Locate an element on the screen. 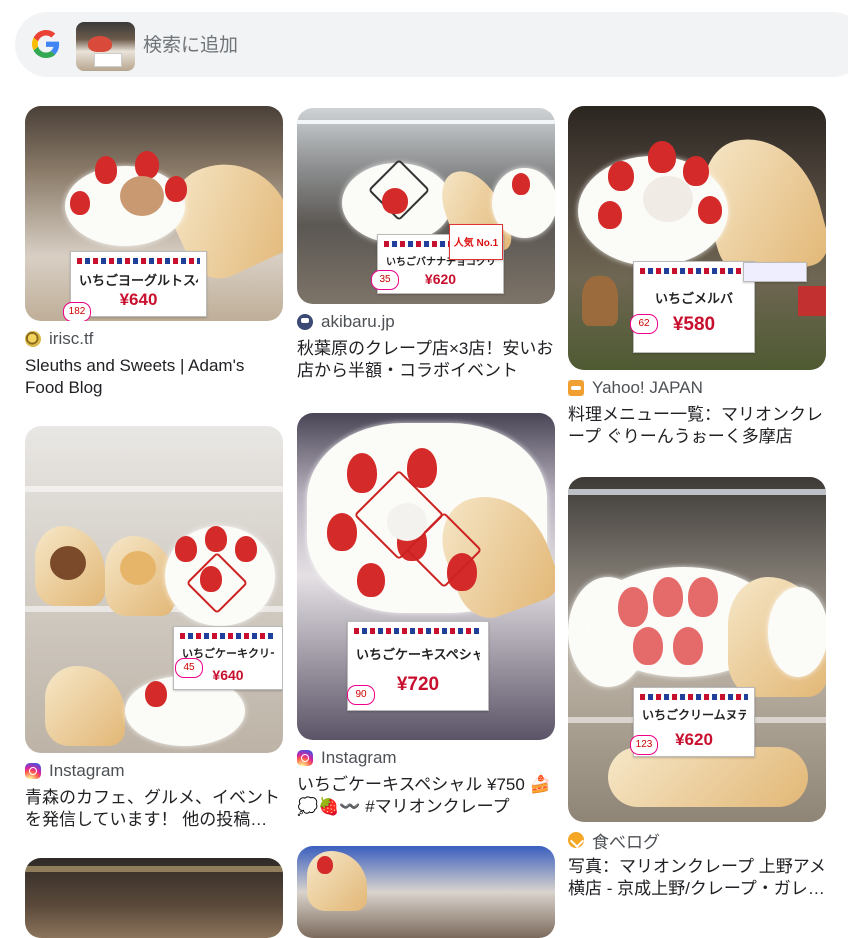  result-image: いちごケーキクリーム ¥640 45 is located at coordinates (154, 589).